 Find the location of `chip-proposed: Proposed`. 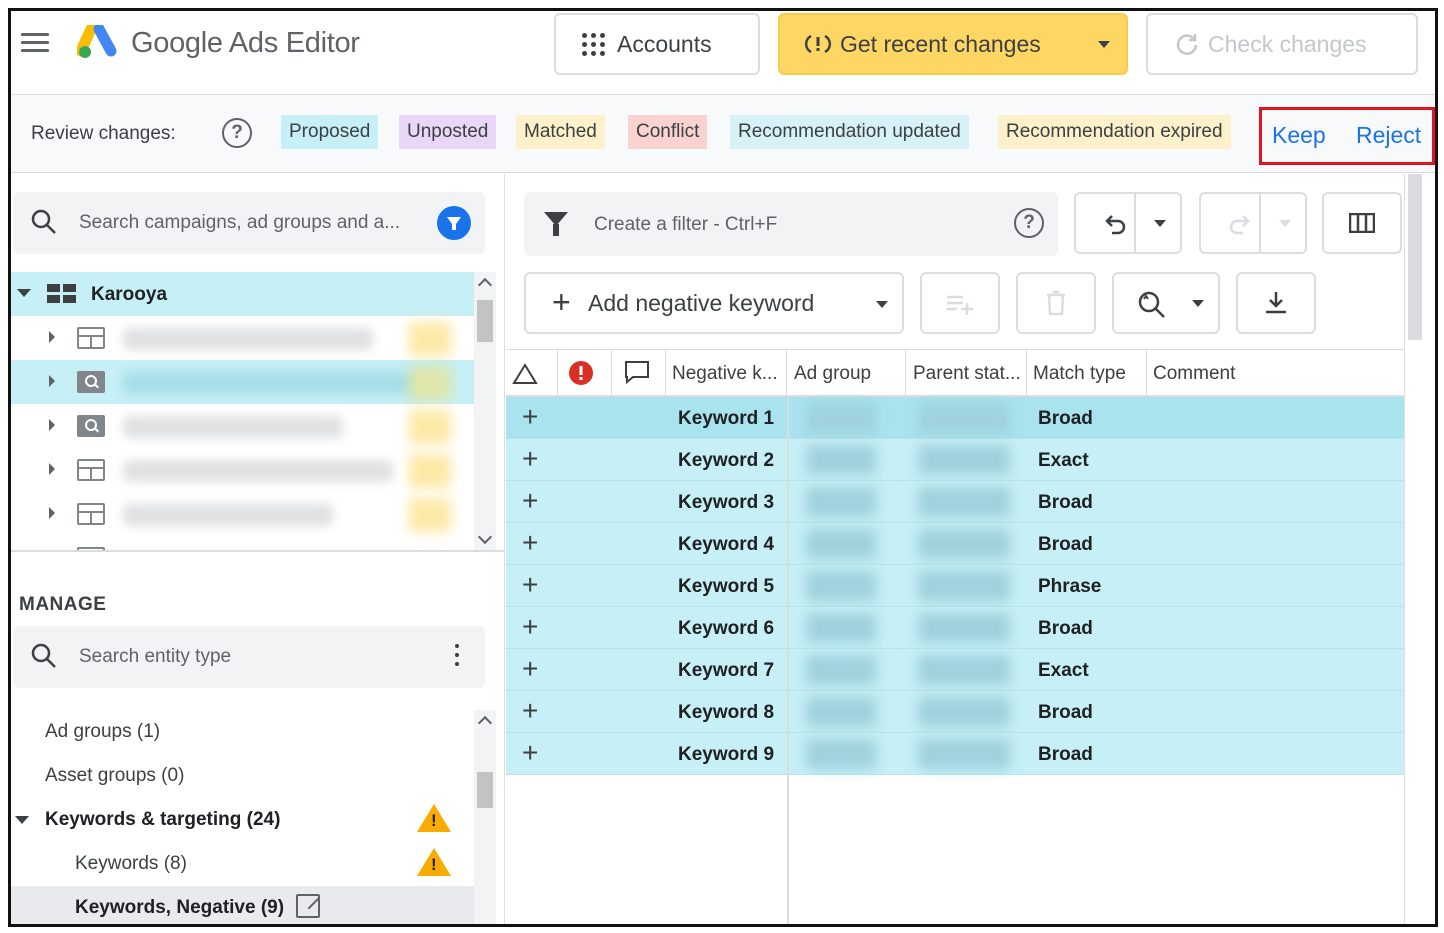

chip-proposed: Proposed is located at coordinates (330, 132).